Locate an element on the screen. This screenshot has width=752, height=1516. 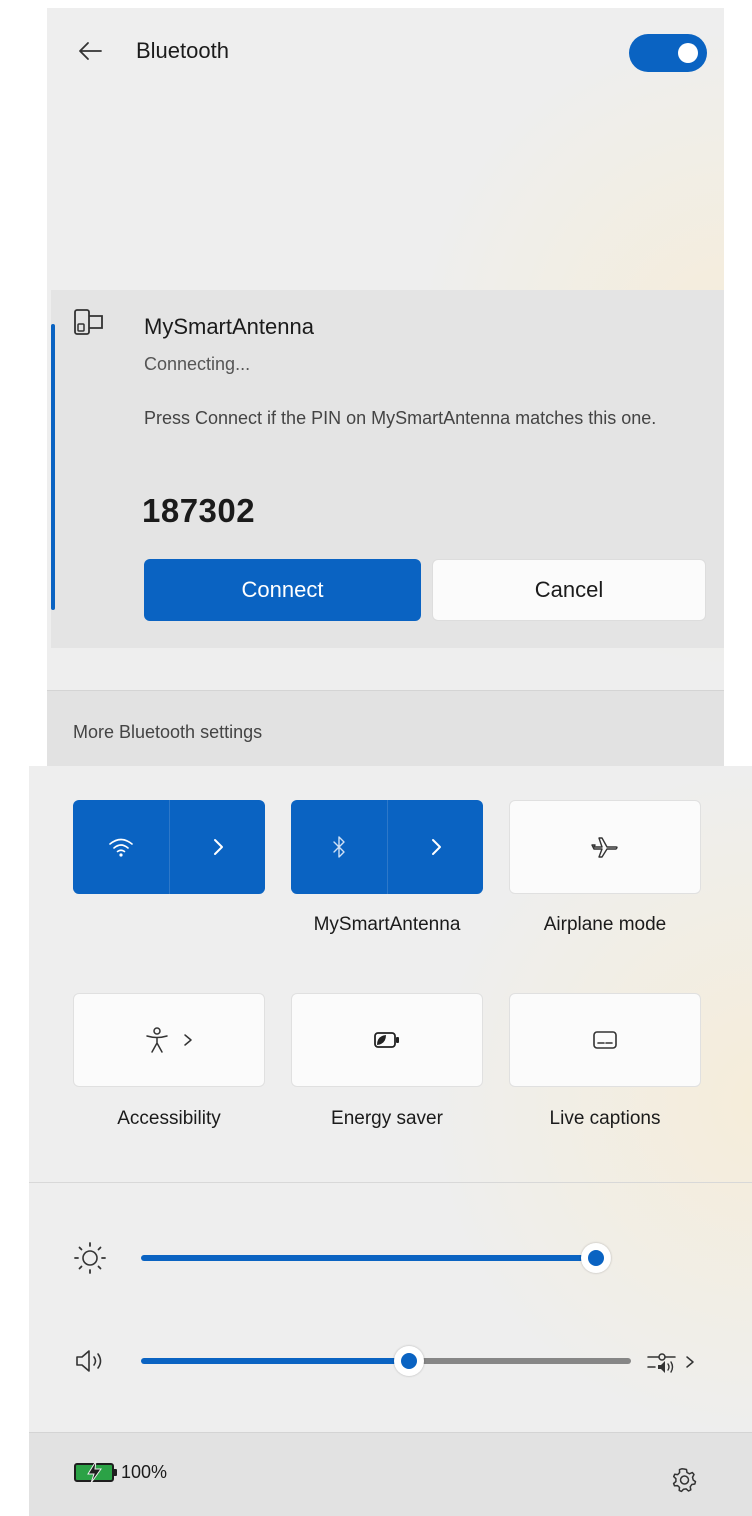
accessibility-tile is located at coordinates (169, 1040).